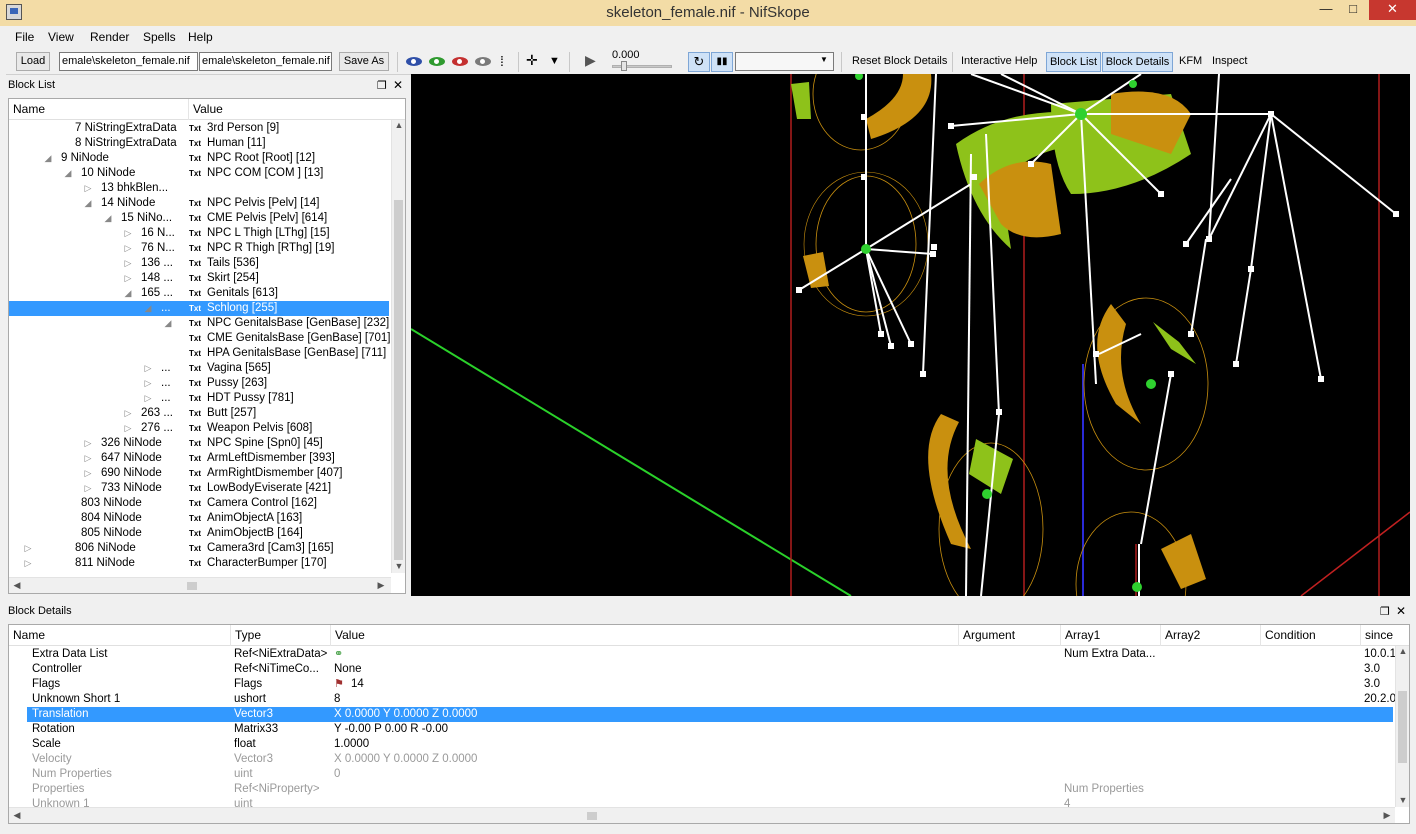 This screenshot has width=1416, height=834. I want to click on column-name: Name, so click(99, 109).